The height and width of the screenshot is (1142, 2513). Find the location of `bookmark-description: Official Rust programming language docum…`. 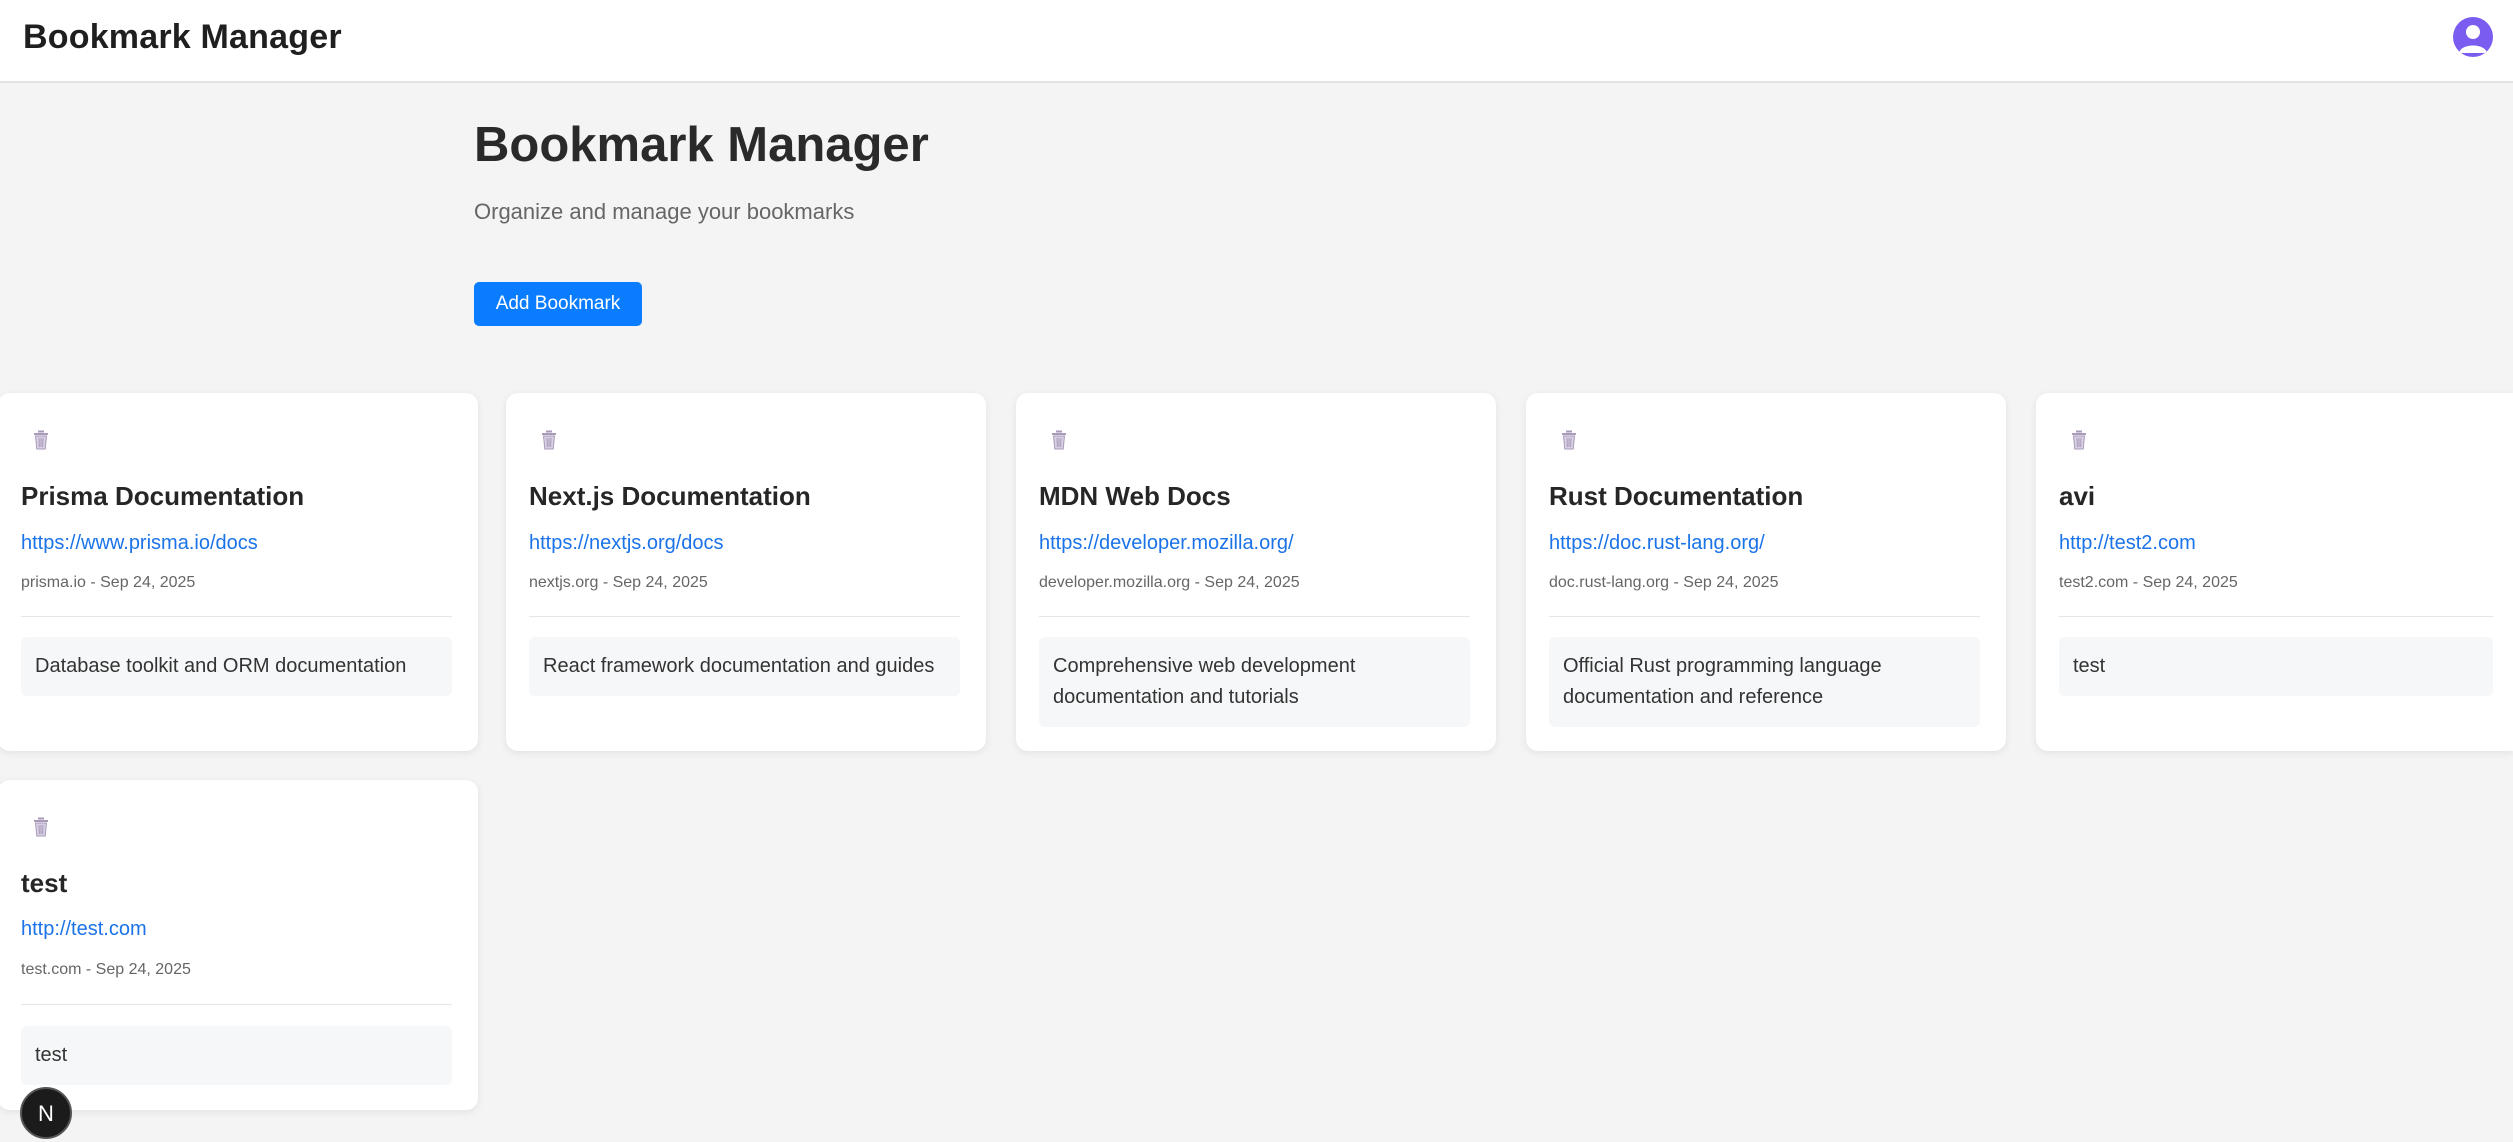

bookmark-description: Official Rust programming language docum… is located at coordinates (1764, 682).